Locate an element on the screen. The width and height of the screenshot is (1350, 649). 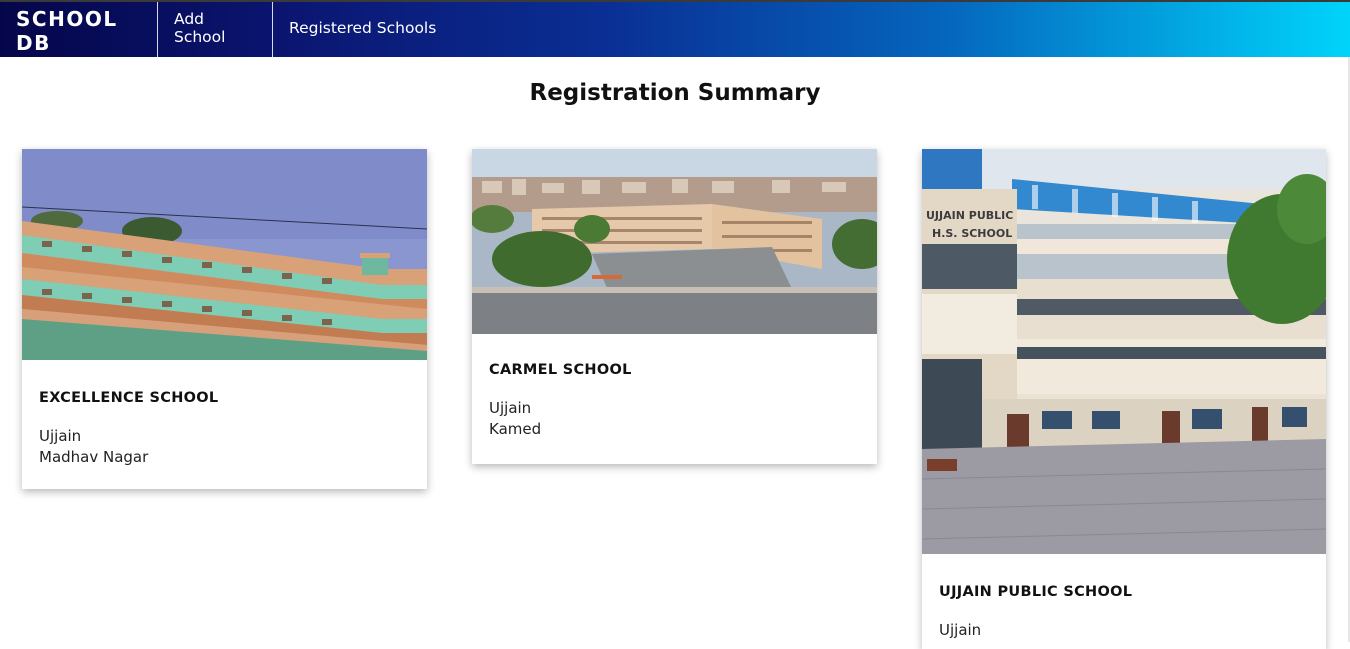
school-photo-excellence is located at coordinates (224, 254).